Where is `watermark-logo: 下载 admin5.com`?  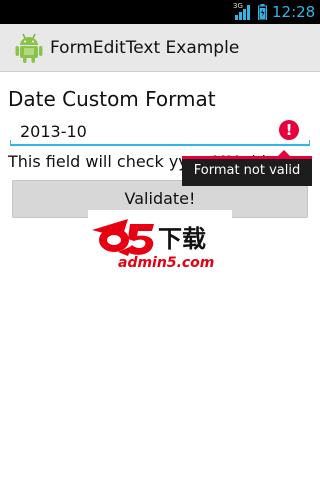 watermark-logo: 下载 admin5.com is located at coordinates (160, 240).